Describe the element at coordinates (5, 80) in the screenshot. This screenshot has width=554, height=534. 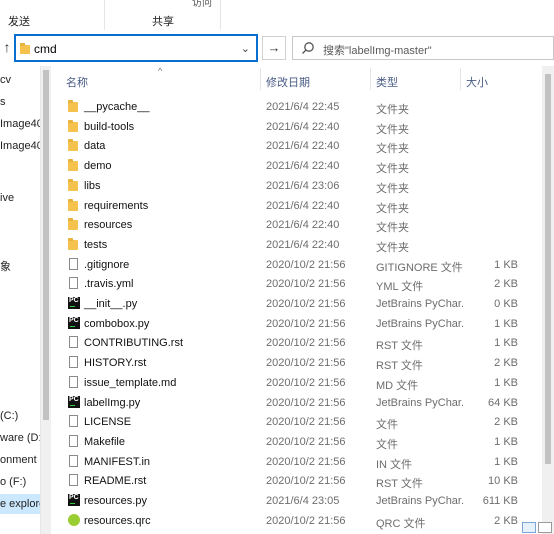
I see `nav-item: cv` at that location.